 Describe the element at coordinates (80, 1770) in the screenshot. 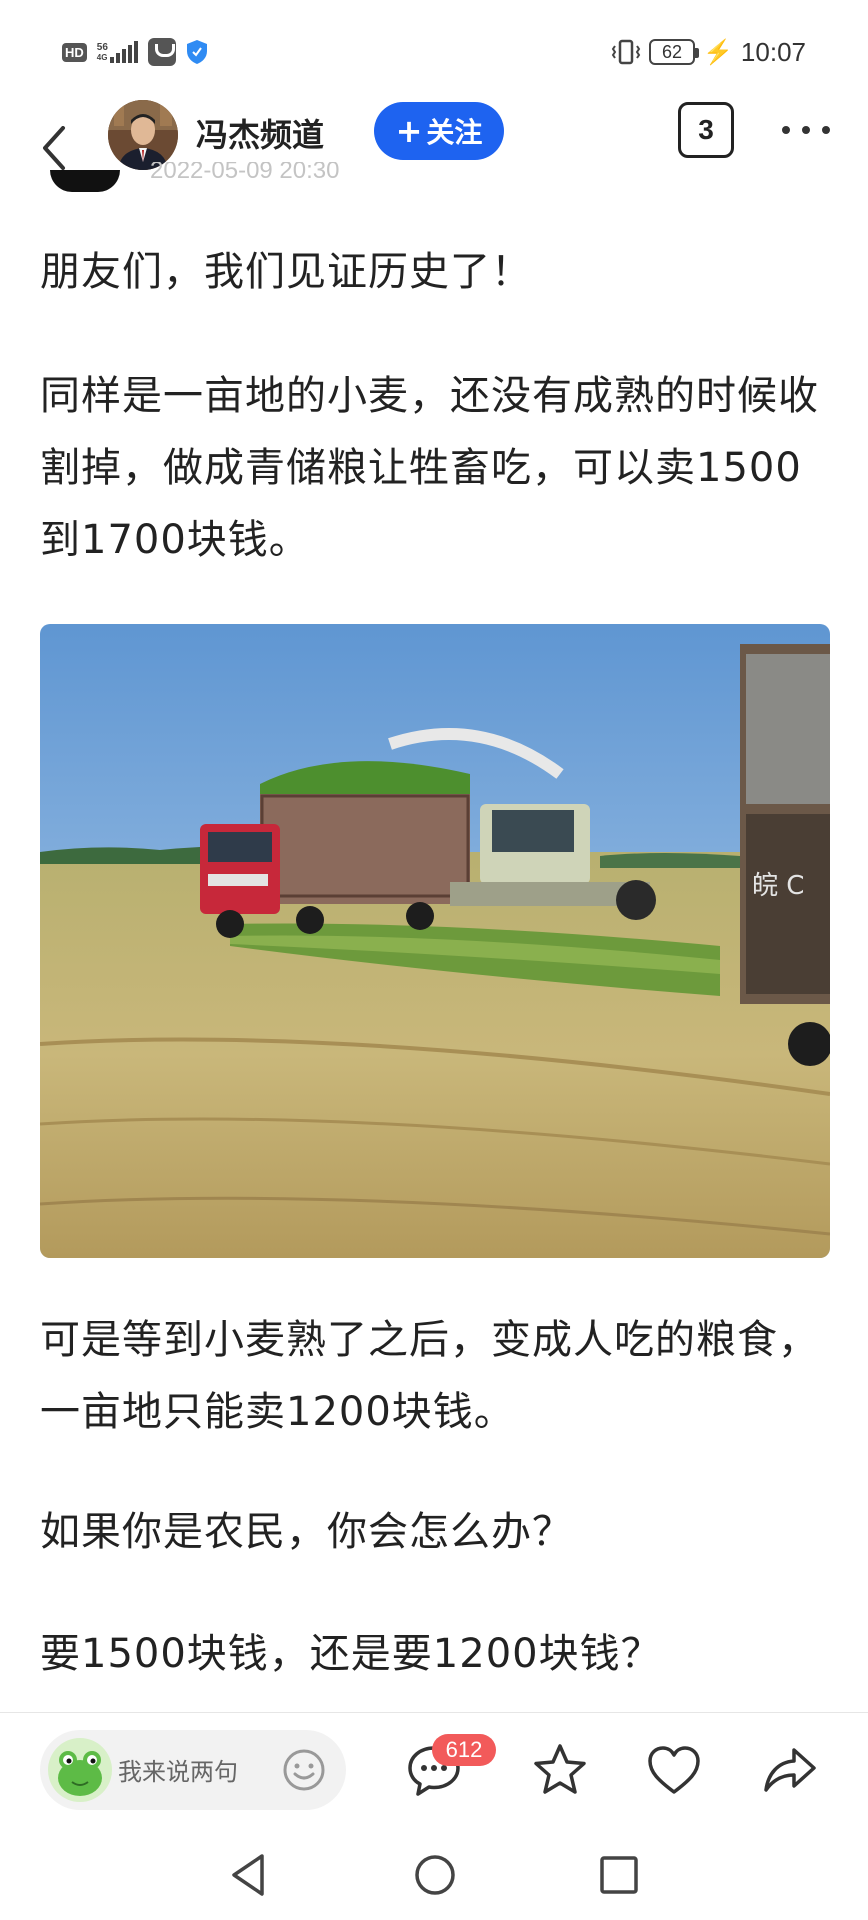

I see `frog-avatar-icon` at that location.